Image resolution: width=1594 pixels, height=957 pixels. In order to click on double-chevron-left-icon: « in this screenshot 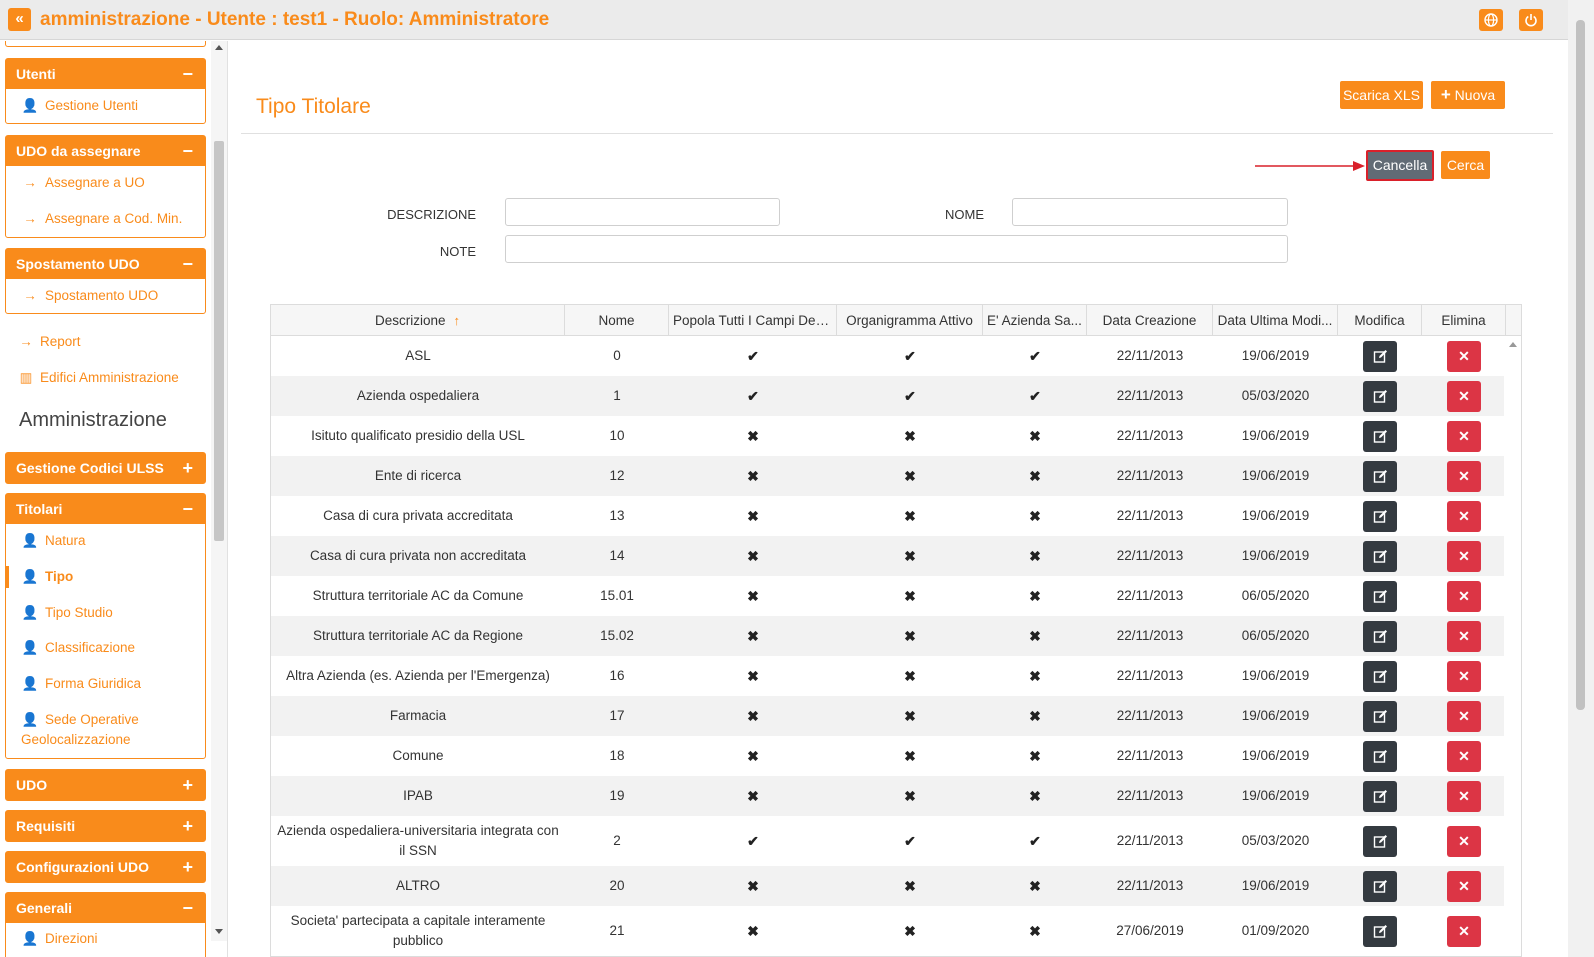, I will do `click(19, 19)`.